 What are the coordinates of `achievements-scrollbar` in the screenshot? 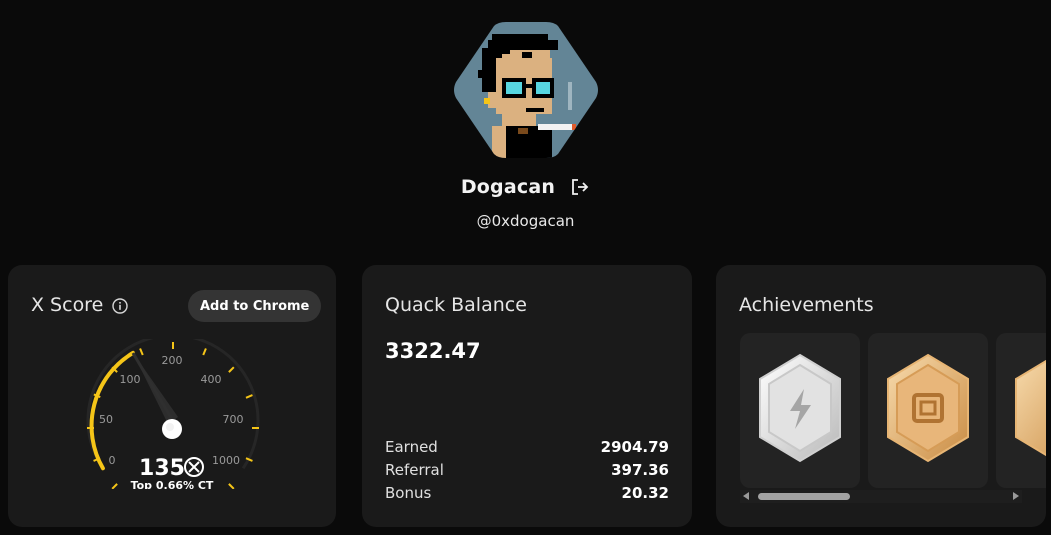 It's located at (881, 496).